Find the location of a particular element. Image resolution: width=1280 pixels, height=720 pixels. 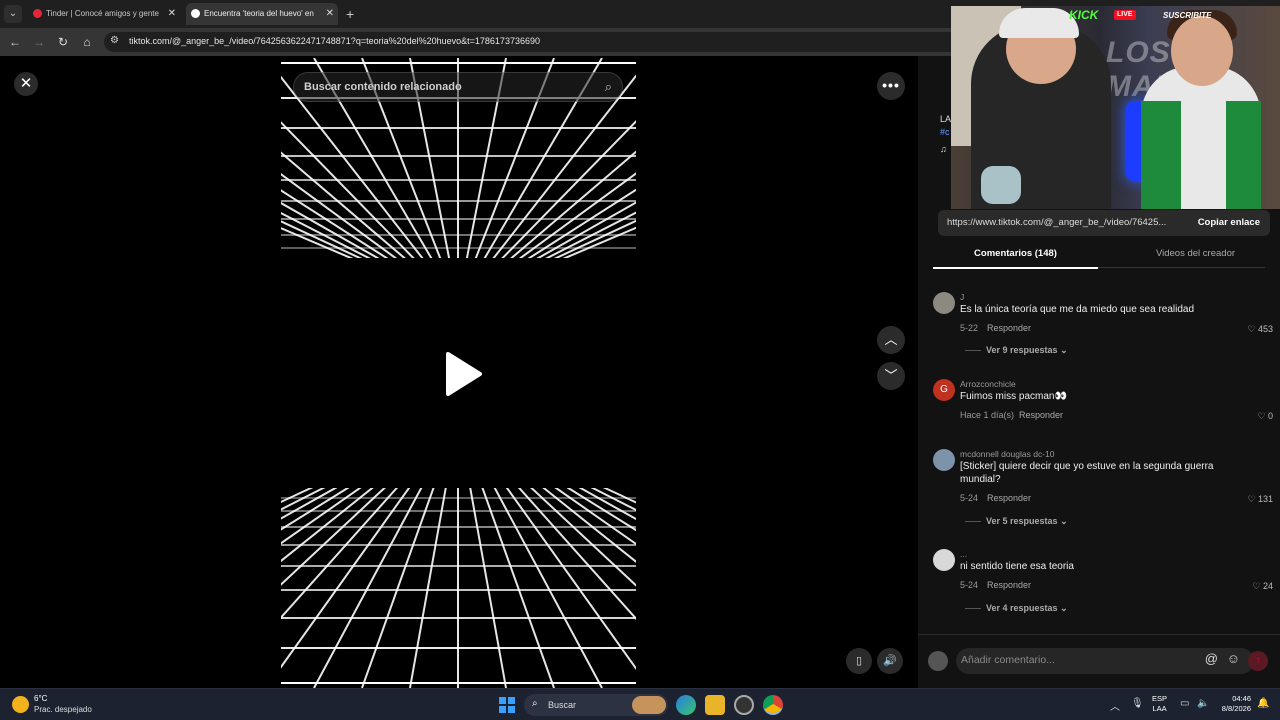

home-icon: ⌂ is located at coordinates (87, 42).